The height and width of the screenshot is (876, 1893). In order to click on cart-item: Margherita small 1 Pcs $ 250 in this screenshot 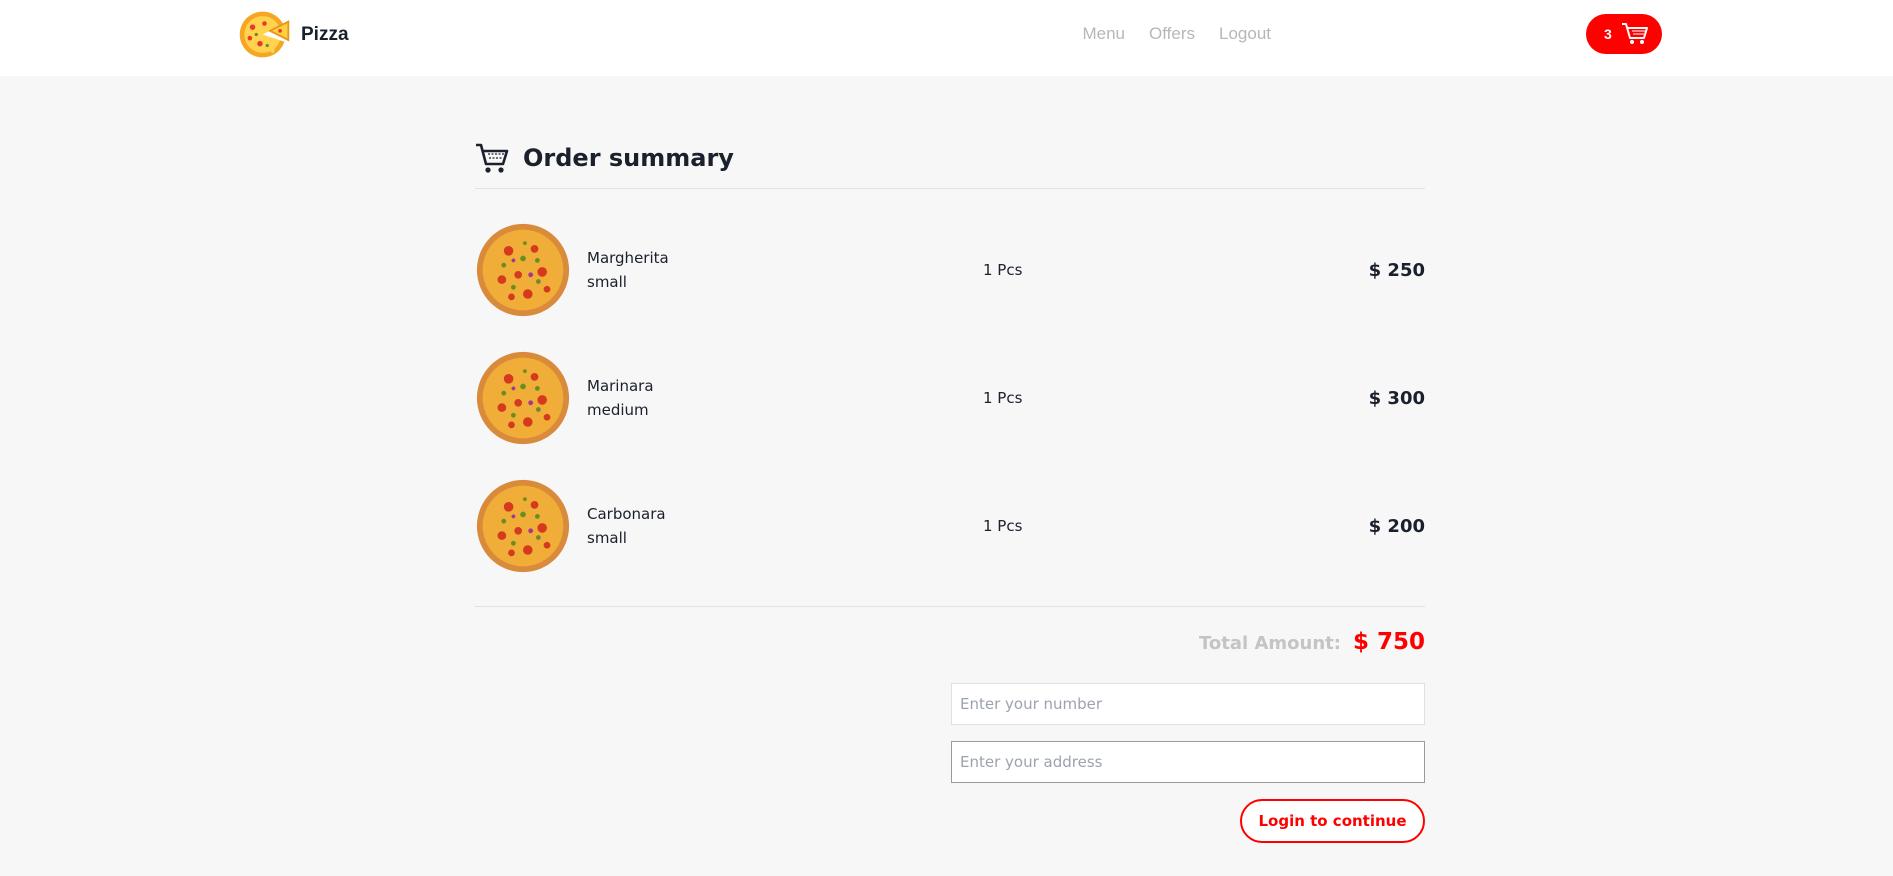, I will do `click(950, 270)`.